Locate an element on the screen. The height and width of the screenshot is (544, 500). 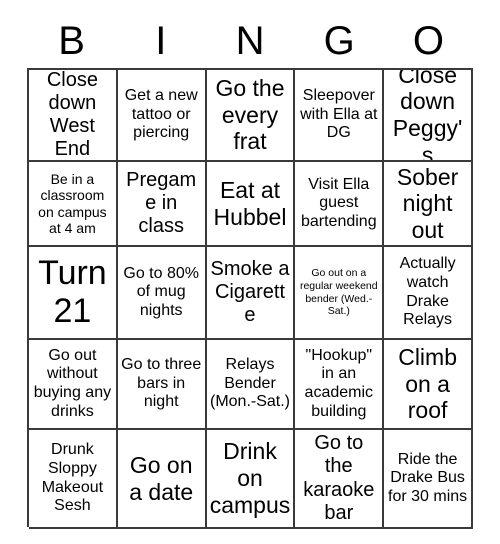
bingo-cell-text: Go out without buying any drinks is located at coordinates (72, 383).